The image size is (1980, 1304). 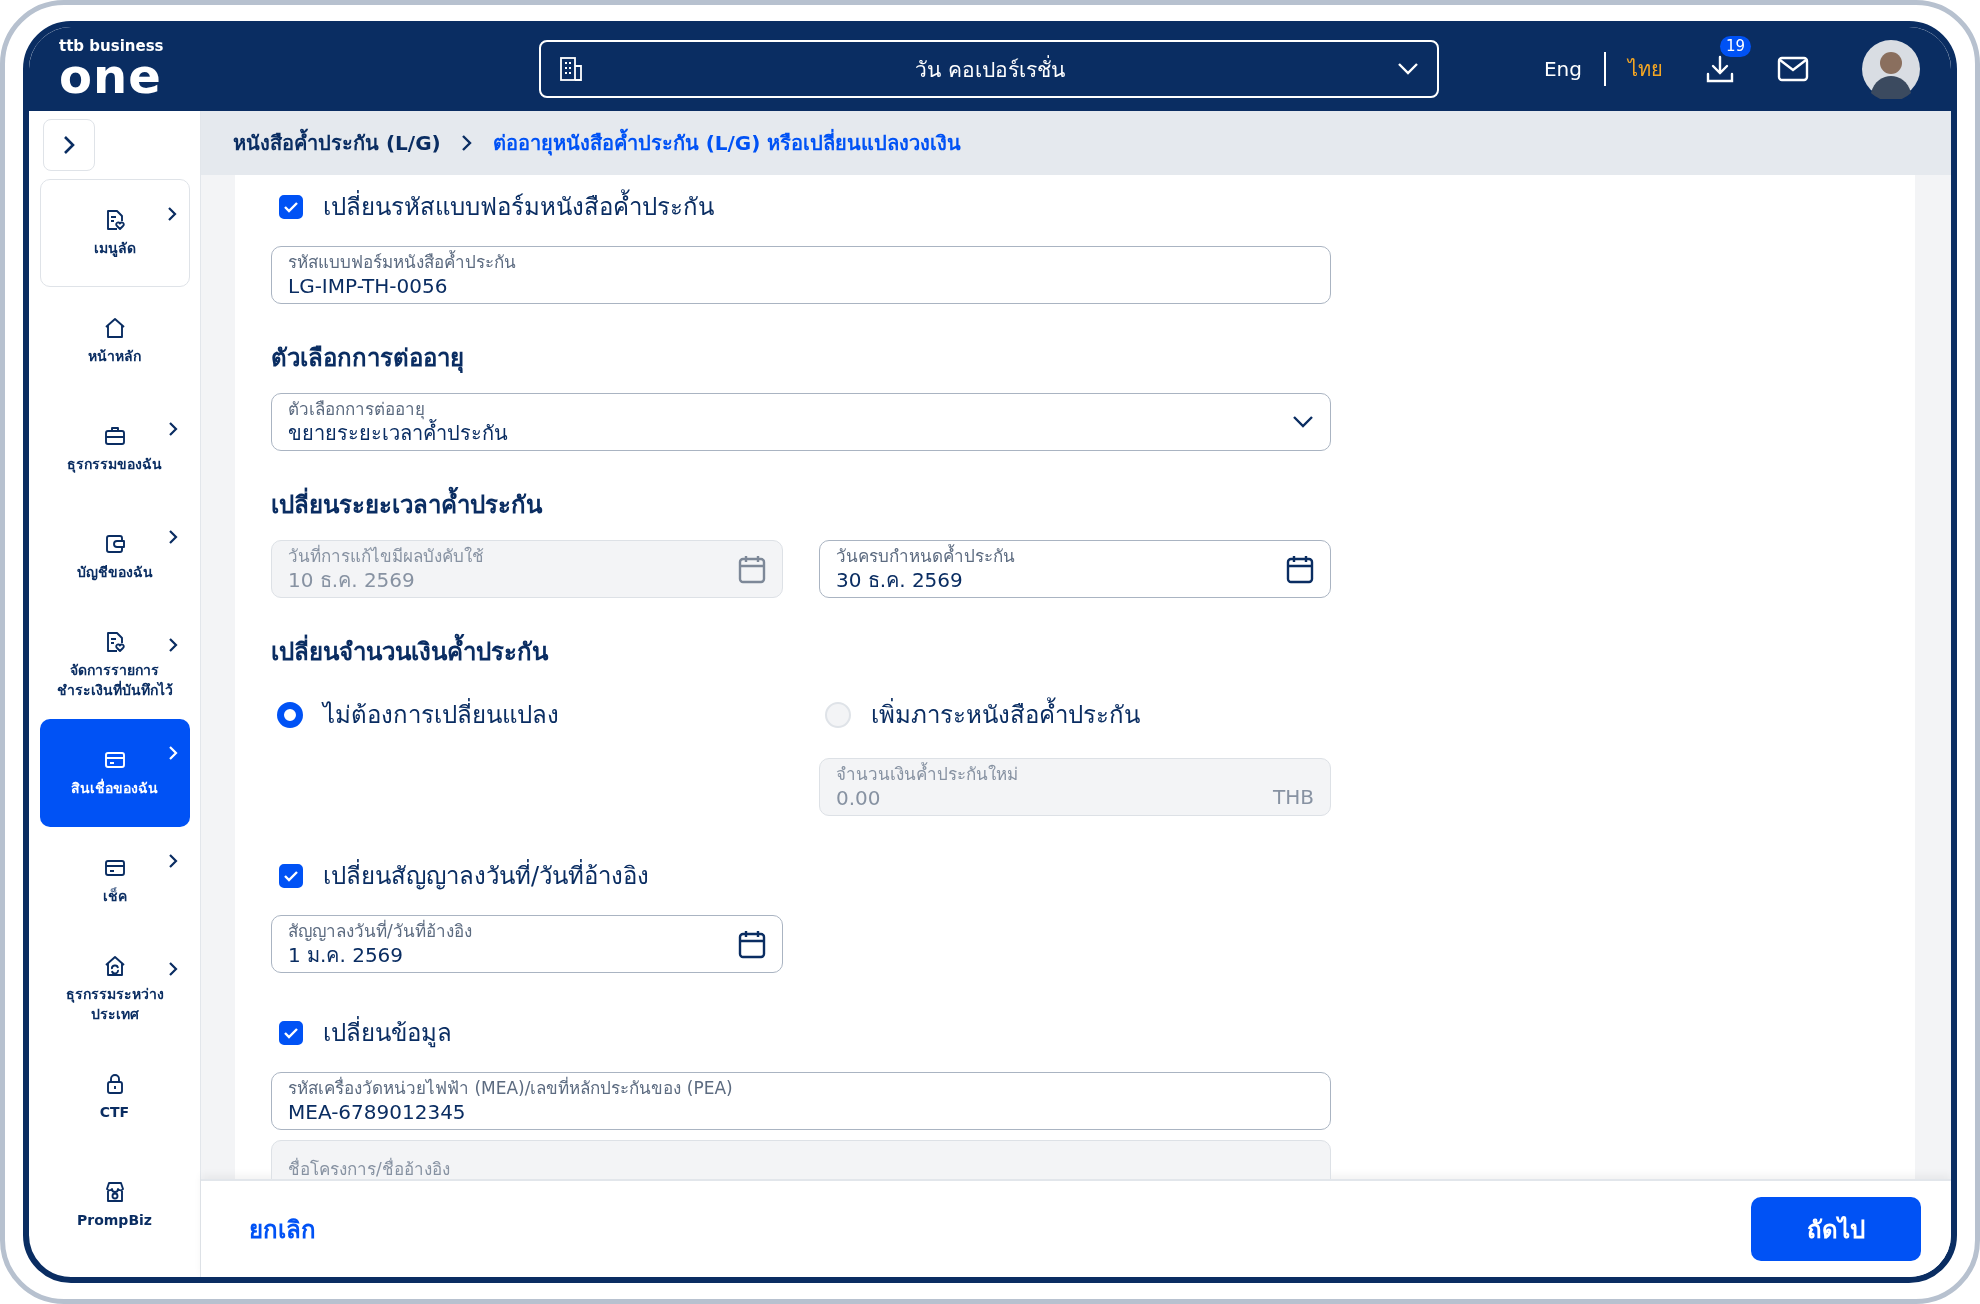 I want to click on notification-badge: 19, so click(x=1735, y=46).